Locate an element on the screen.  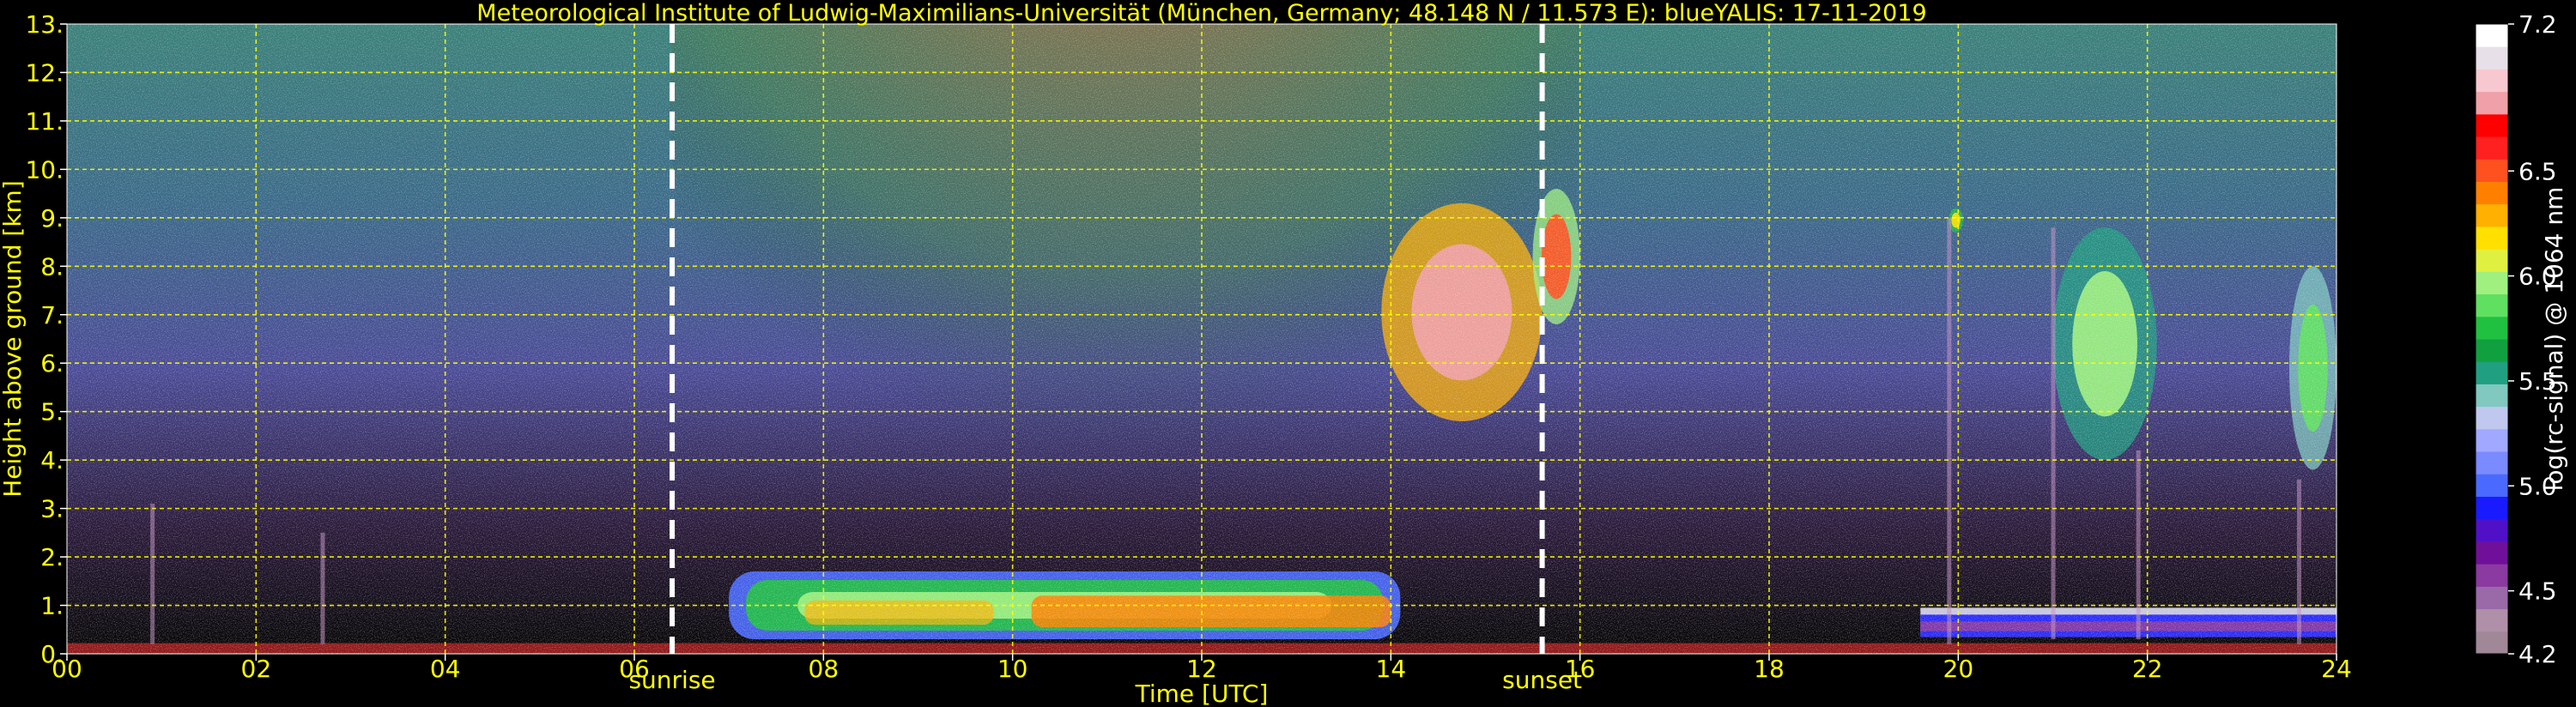
x-tick-label: 24 is located at coordinates (2336, 669).